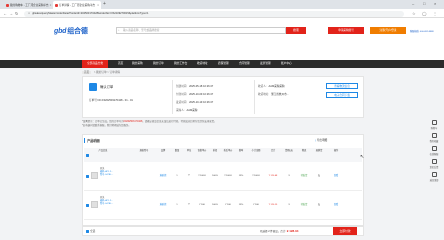  I want to click on nav-contract: 合同管理, so click(244, 64).